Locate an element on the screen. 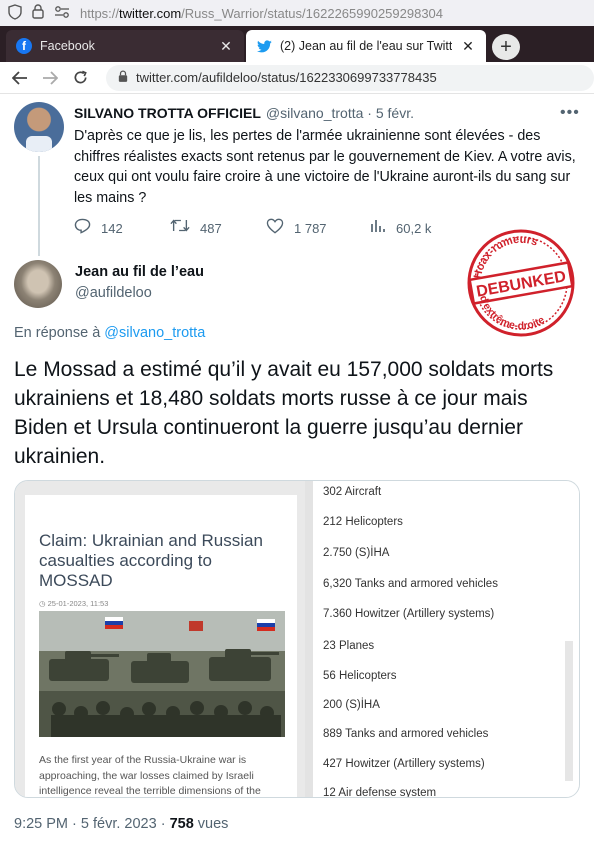 The image size is (594, 843). tab-facebook: f Facebook ✕ is located at coordinates (125, 46).